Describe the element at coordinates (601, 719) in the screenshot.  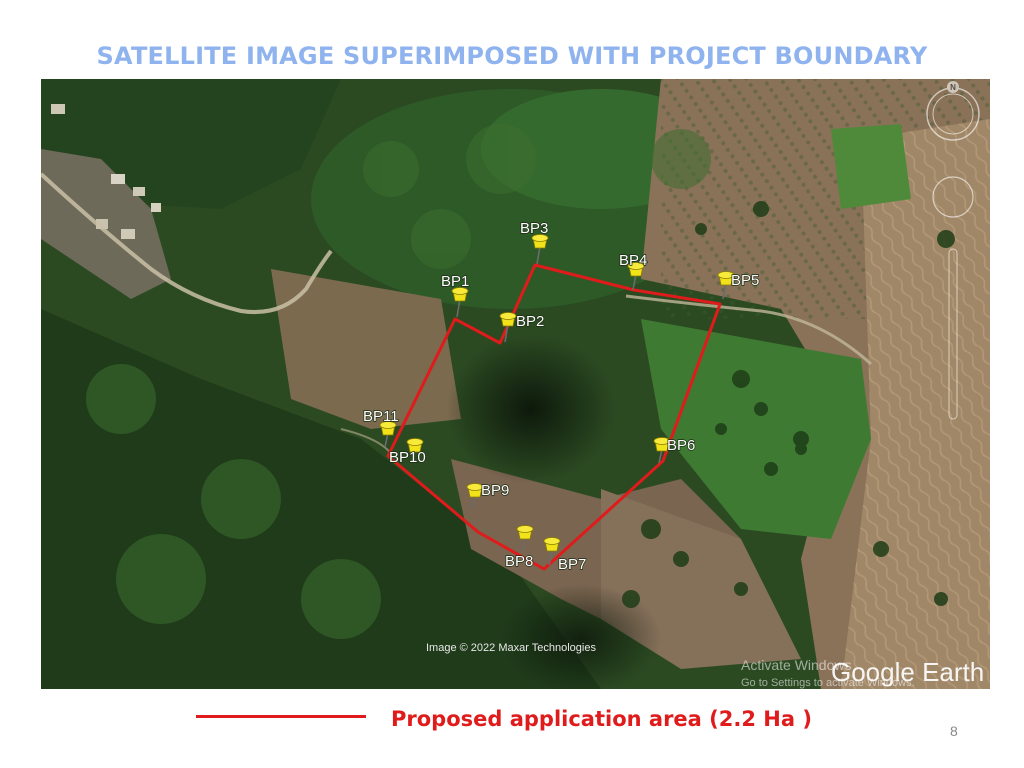
I see `legend-label: Proposed application area (2.2 Ha )` at that location.